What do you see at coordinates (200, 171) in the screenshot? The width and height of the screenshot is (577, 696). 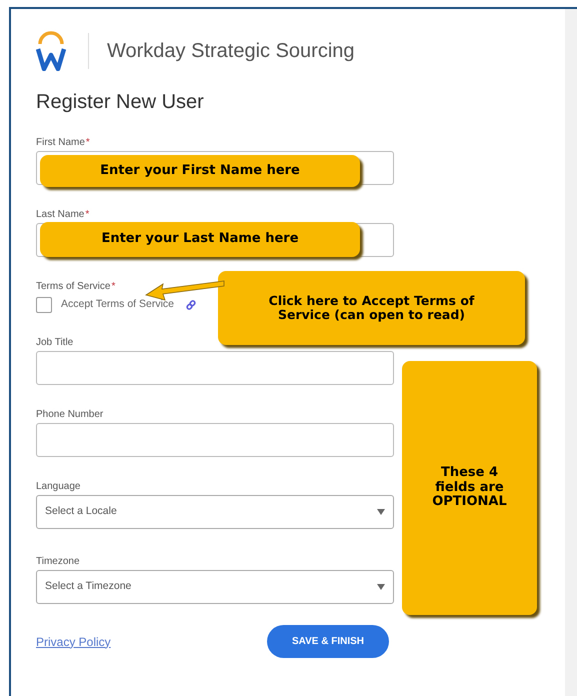 I see `hint-tooltip: Enter your First Name here` at bounding box center [200, 171].